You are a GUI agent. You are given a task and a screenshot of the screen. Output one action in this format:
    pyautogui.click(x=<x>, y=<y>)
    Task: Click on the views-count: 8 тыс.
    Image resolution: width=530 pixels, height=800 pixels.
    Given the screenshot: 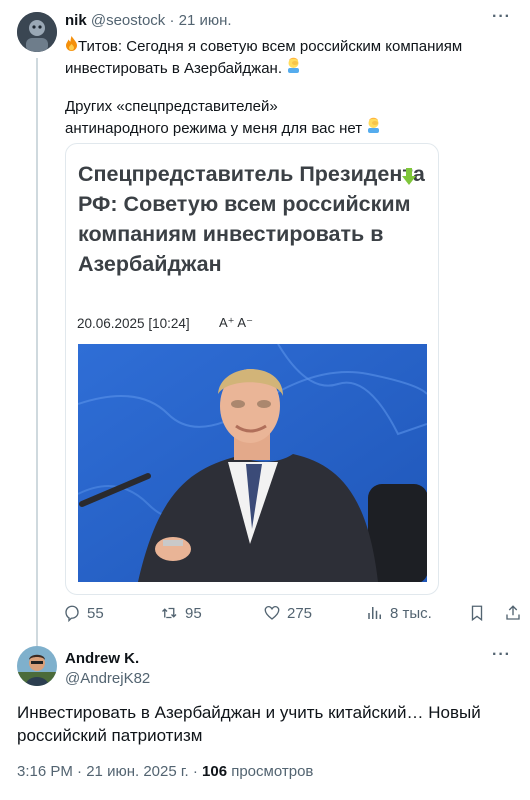 What is the action you would take?
    pyautogui.click(x=411, y=613)
    